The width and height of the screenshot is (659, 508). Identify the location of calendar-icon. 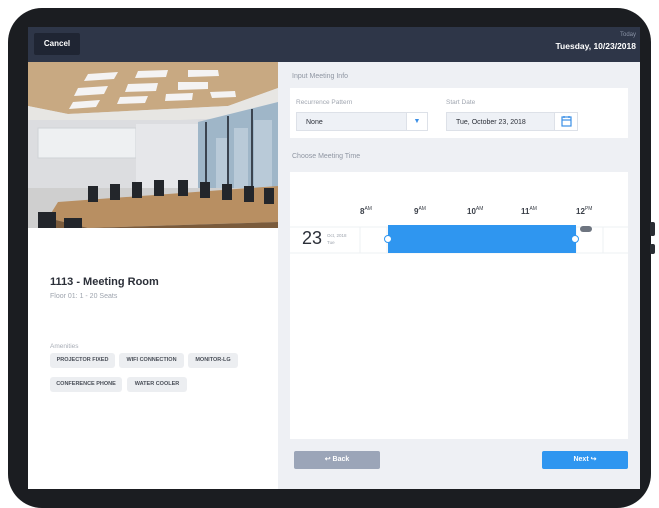
(565, 121).